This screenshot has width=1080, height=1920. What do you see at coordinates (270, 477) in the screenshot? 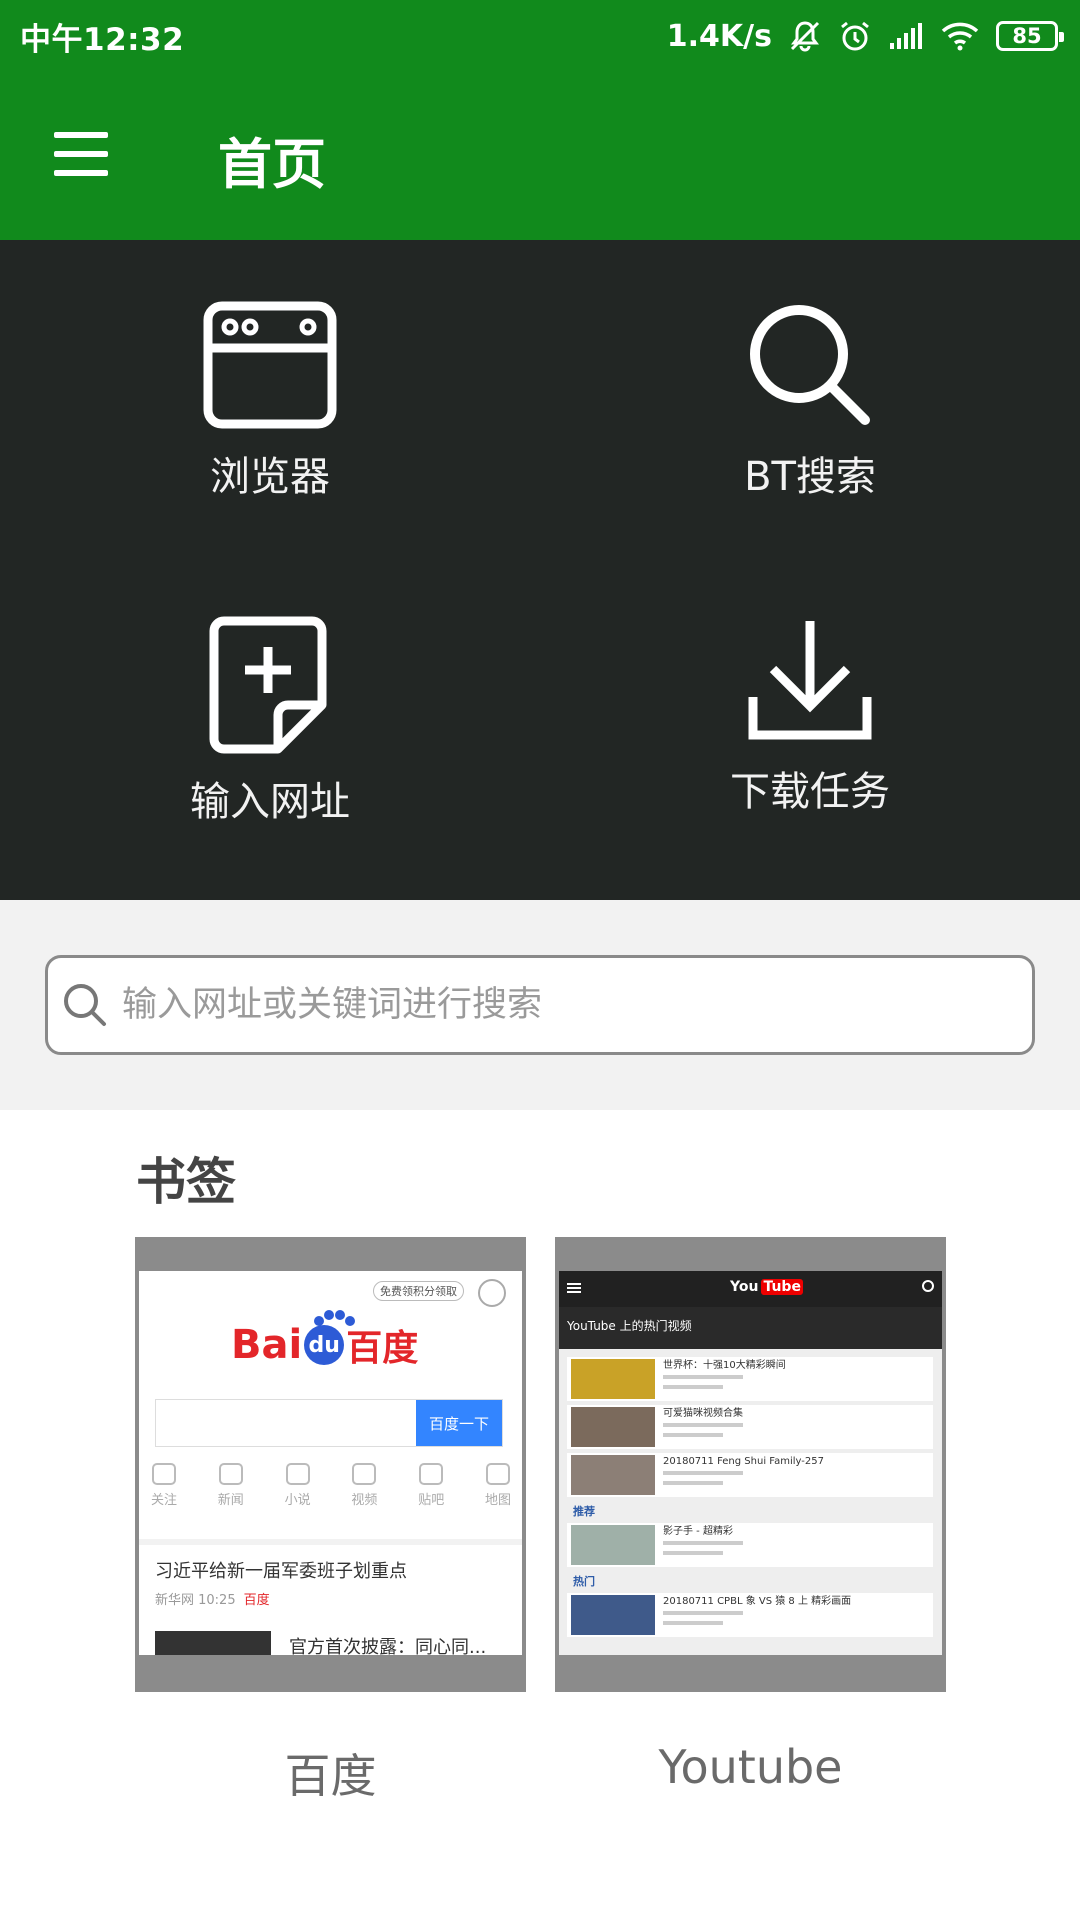
I see `browser-label: 浏览器` at bounding box center [270, 477].